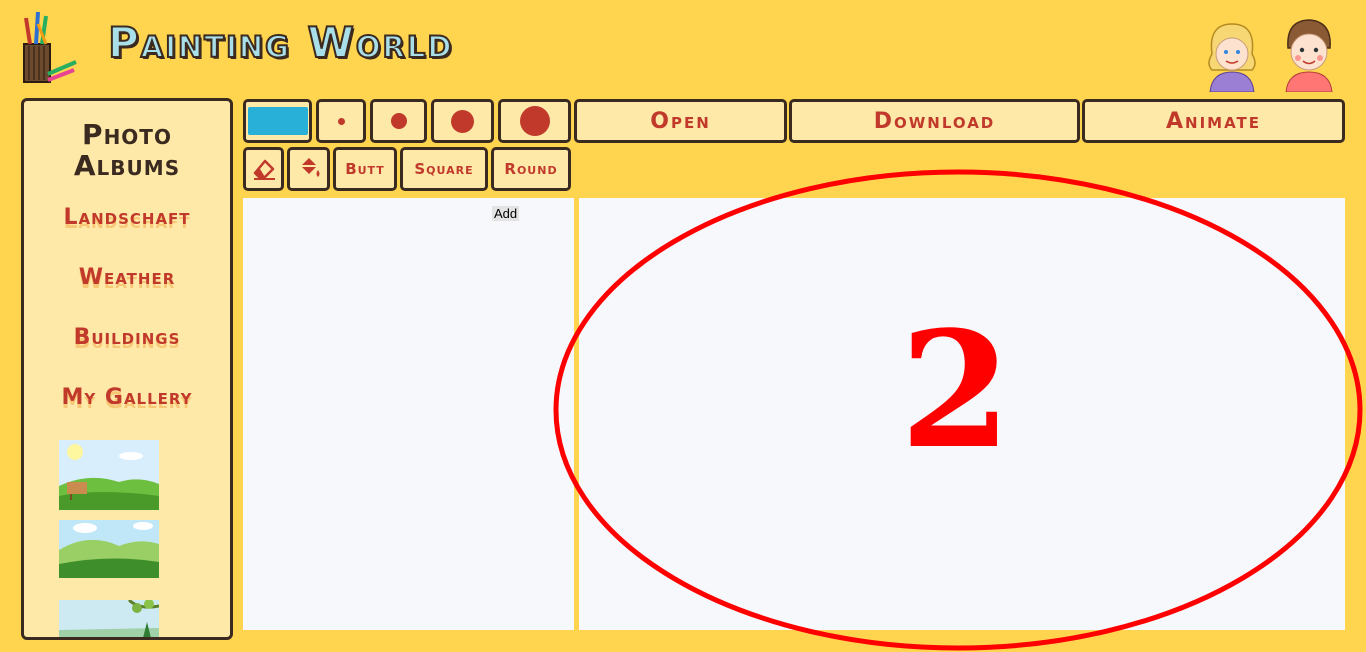 The height and width of the screenshot is (652, 1366). Describe the element at coordinates (1309, 55) in the screenshot. I see `boy-avatar-icon` at that location.